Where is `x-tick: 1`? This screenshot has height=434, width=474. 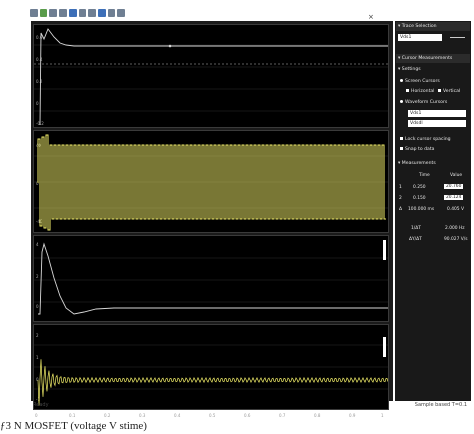
x-tick: 1 is located at coordinates (382, 415).